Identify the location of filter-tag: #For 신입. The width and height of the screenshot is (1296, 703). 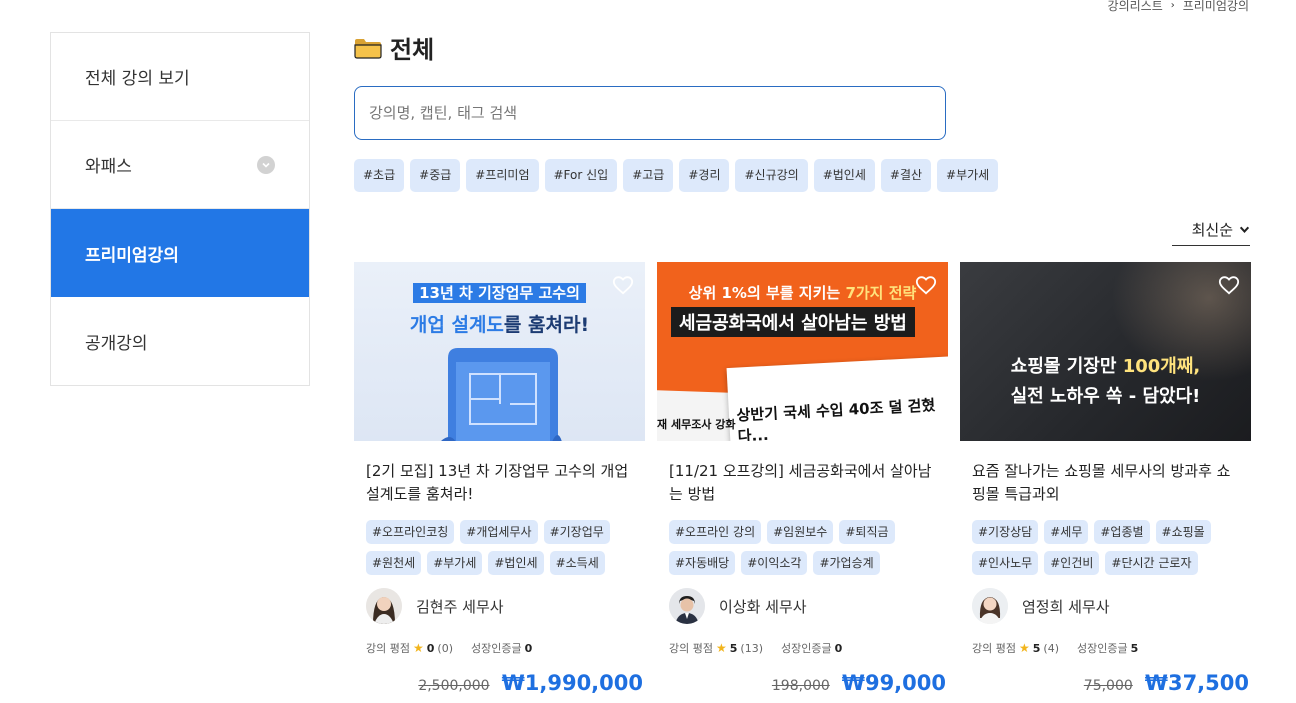
(581, 175).